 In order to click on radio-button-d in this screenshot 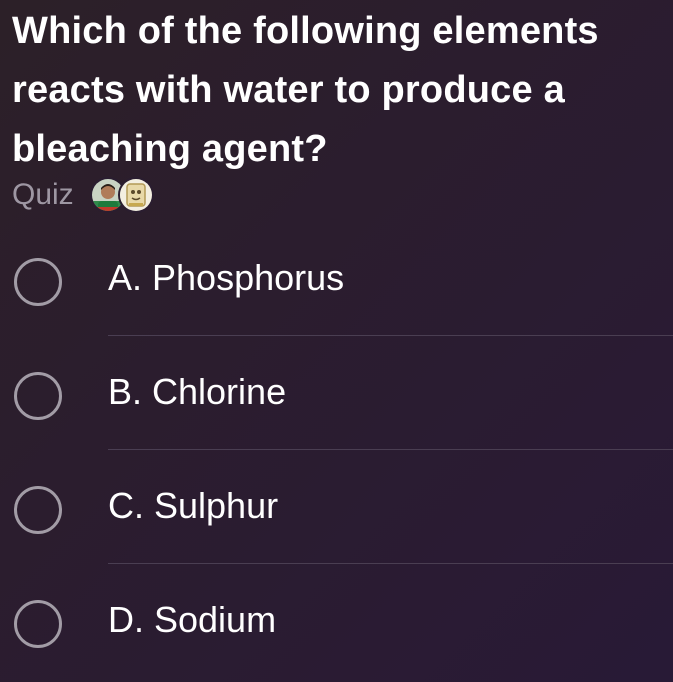, I will do `click(38, 624)`.